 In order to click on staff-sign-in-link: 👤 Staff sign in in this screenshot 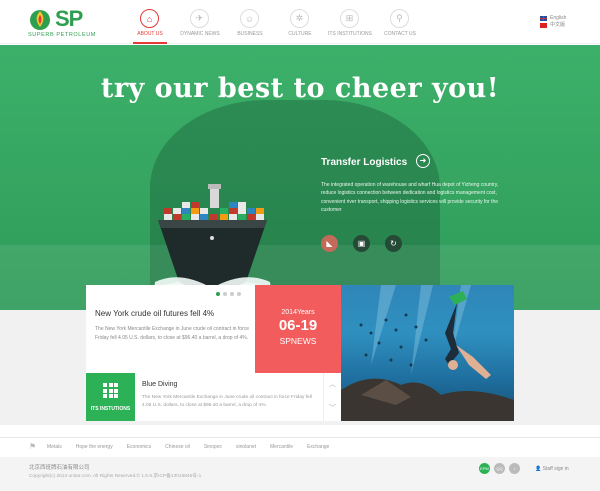, I will do `click(552, 469)`.